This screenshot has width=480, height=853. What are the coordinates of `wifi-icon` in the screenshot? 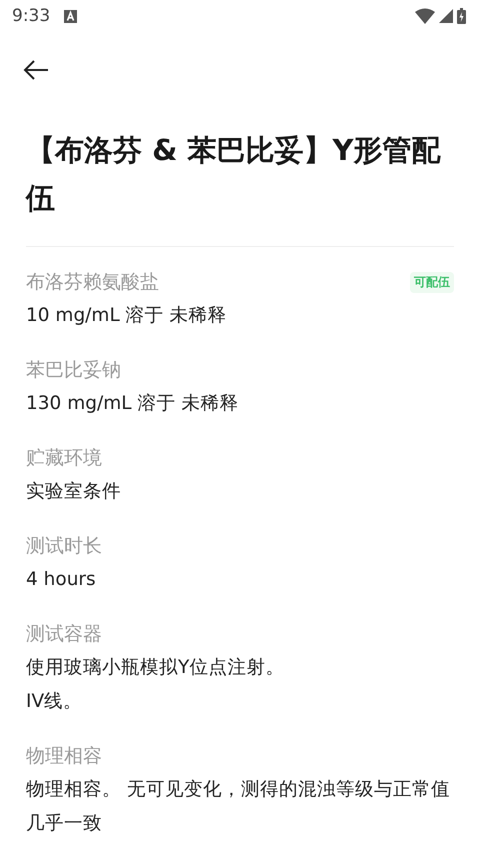 It's located at (425, 16).